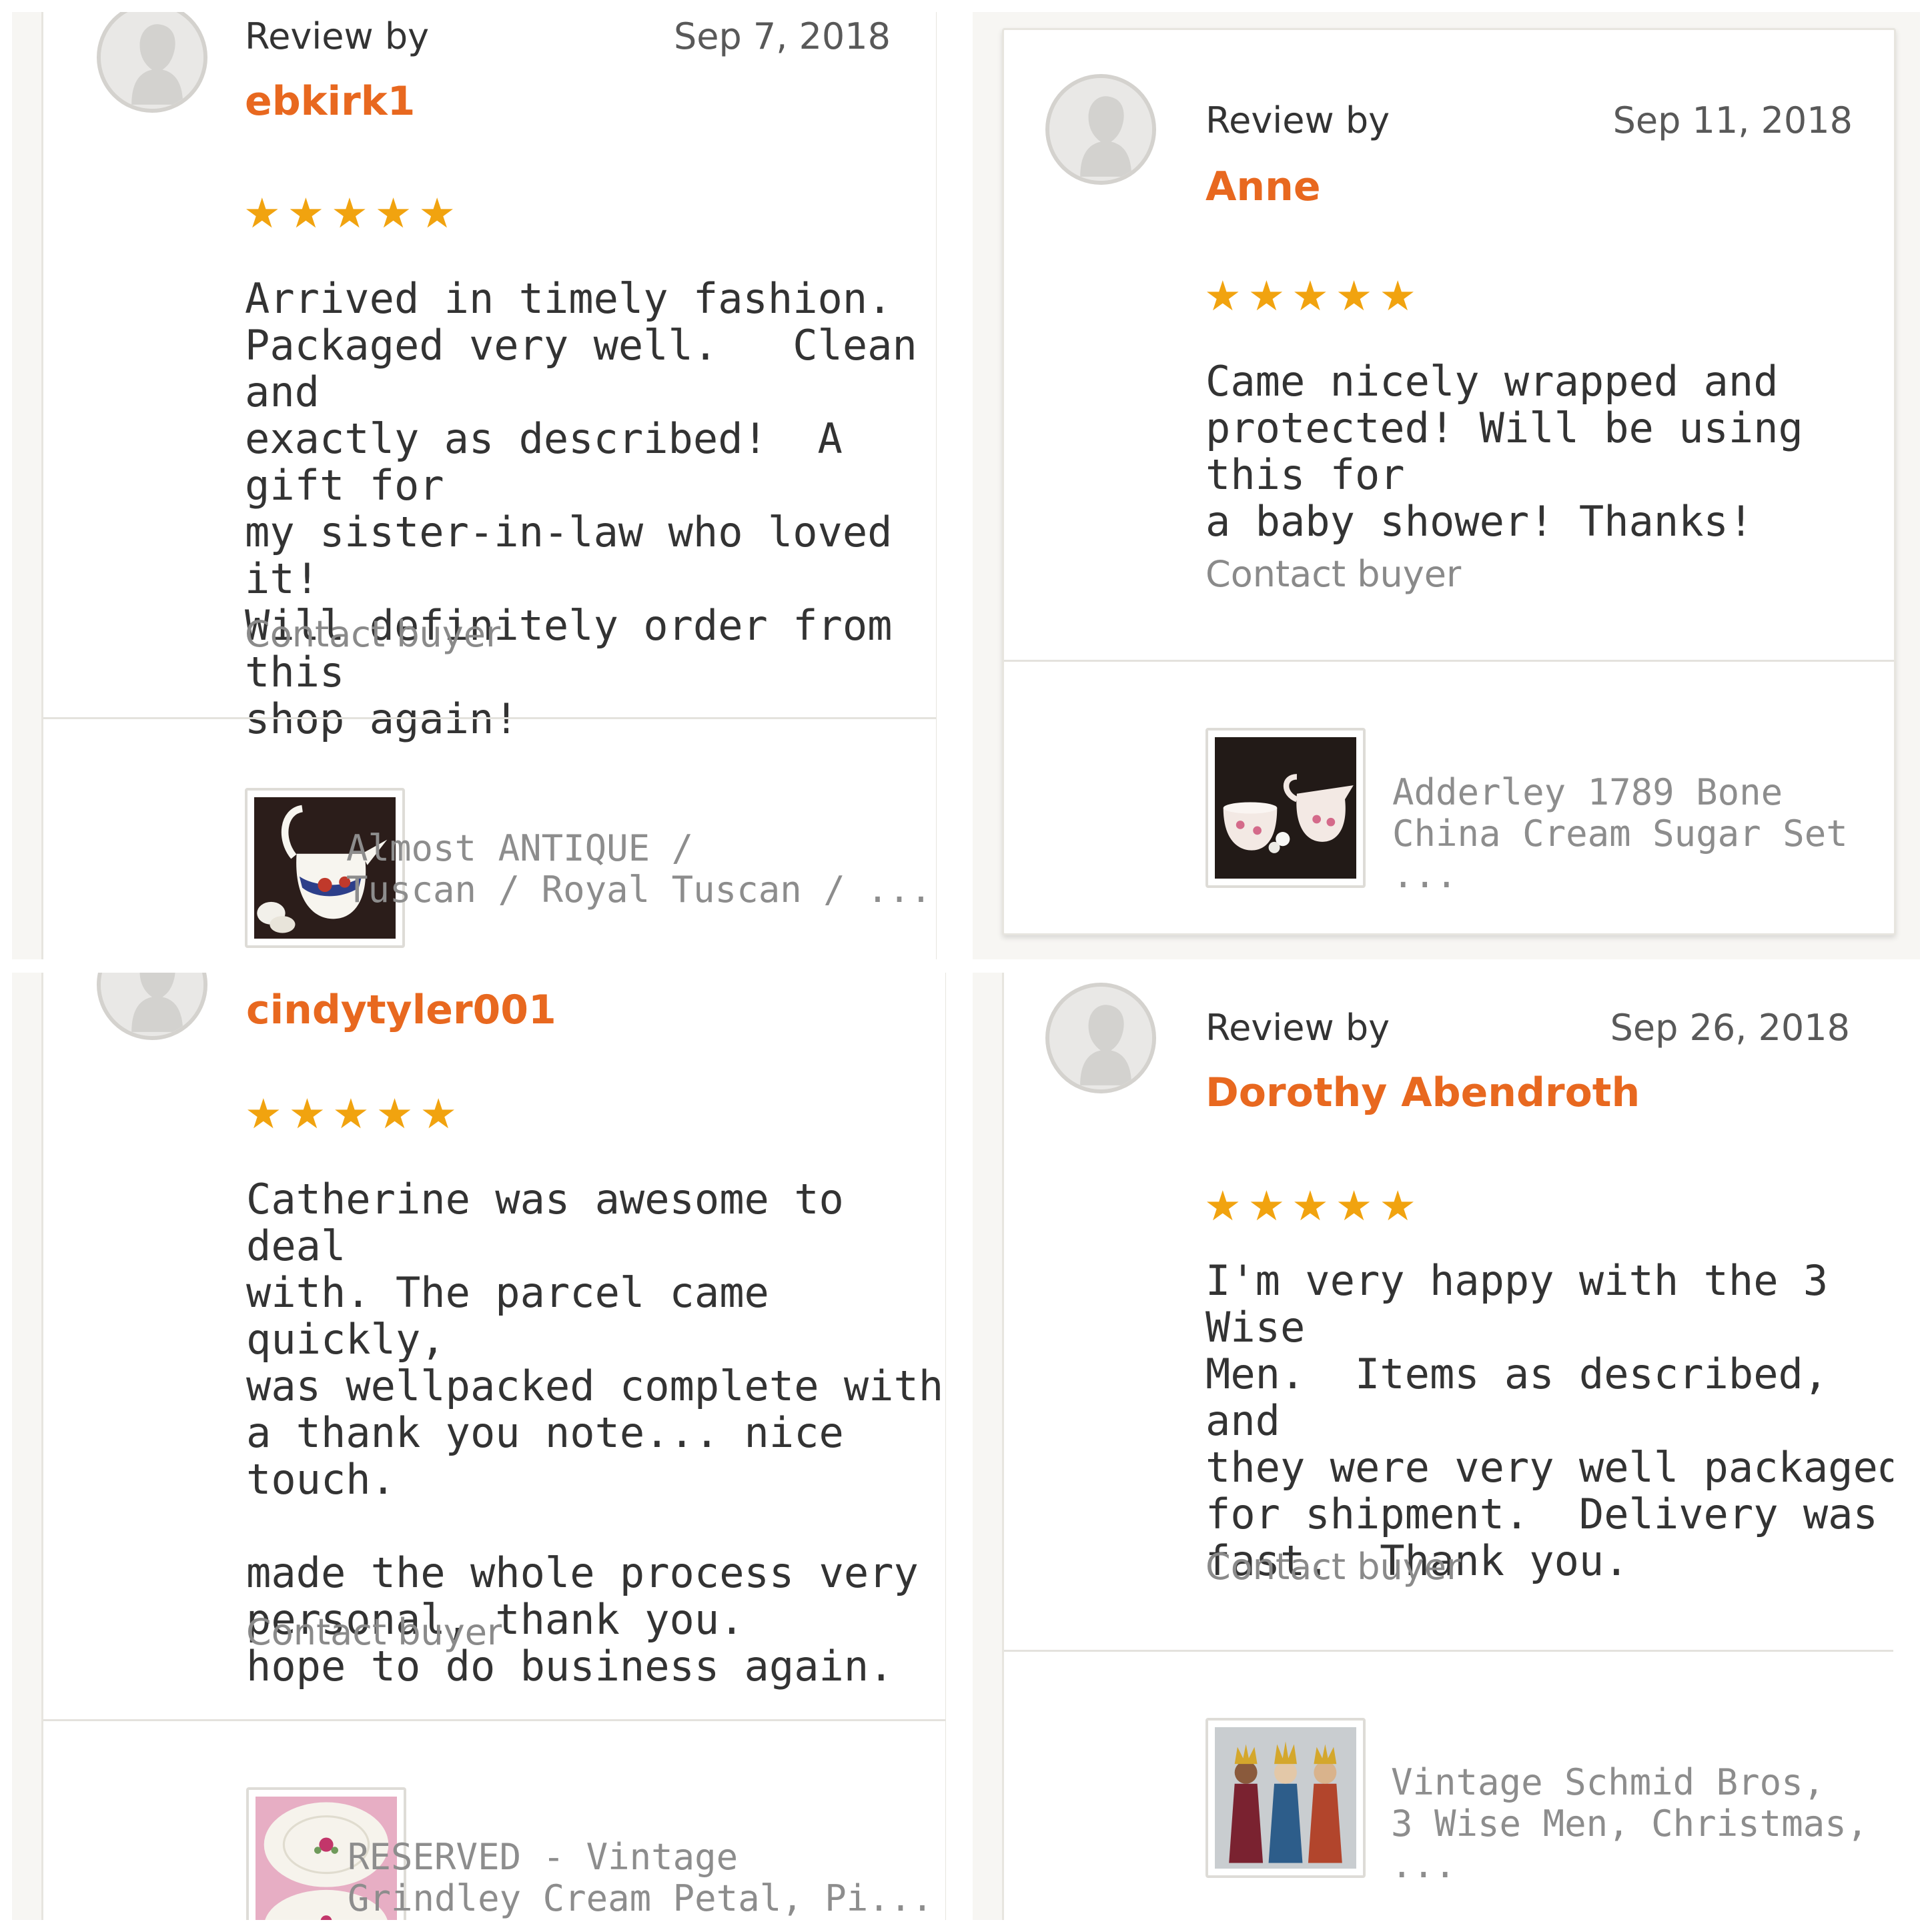  What do you see at coordinates (330, 102) in the screenshot?
I see `reviewer-name: ebkirk1` at bounding box center [330, 102].